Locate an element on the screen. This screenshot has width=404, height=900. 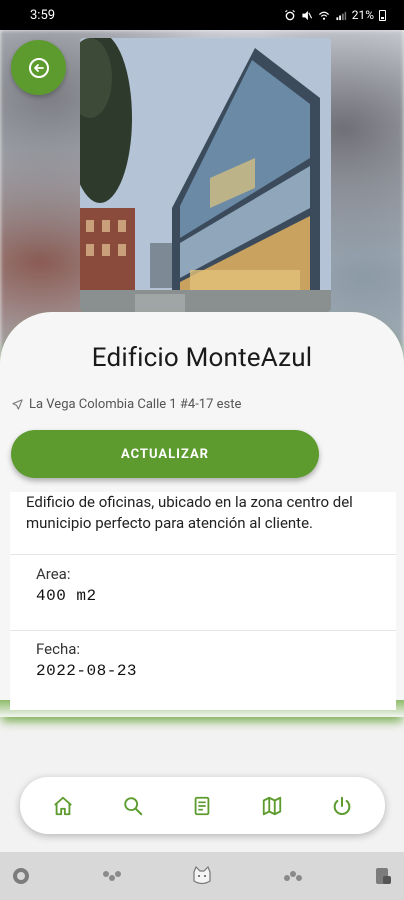
status-icons: 21% is located at coordinates (335, 15).